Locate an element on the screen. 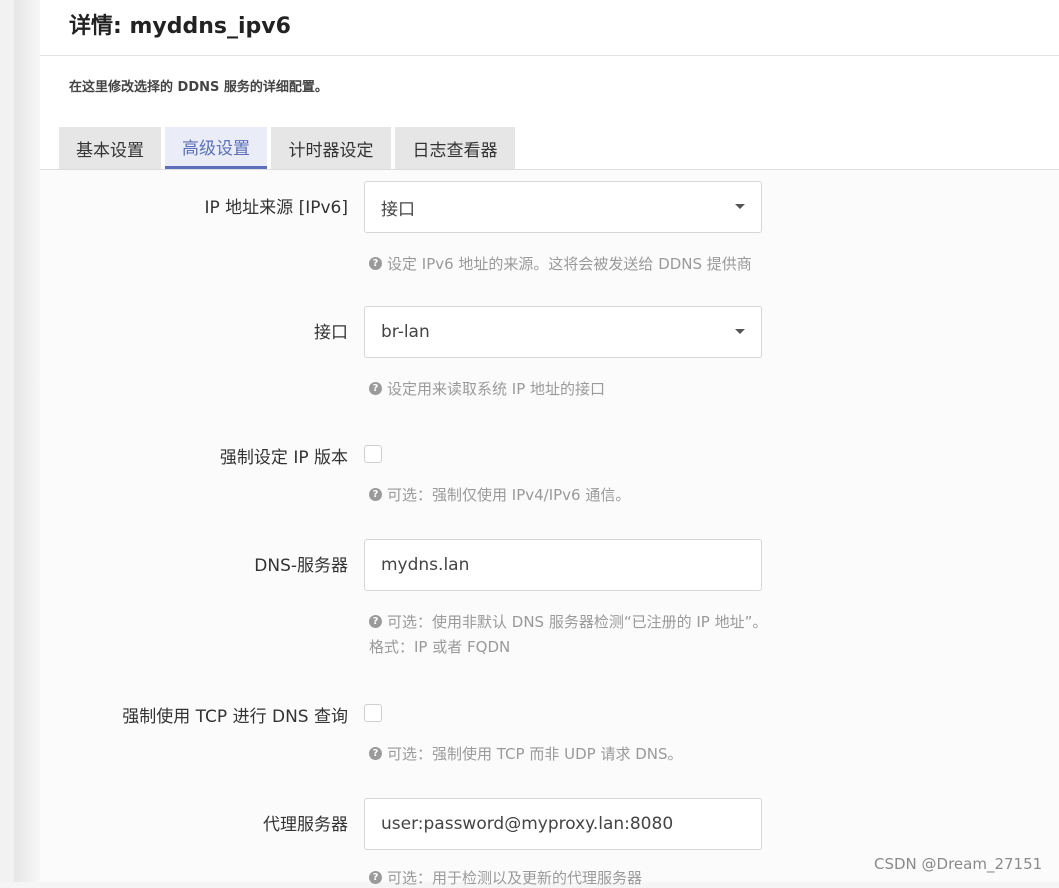 The image size is (1059, 888). force-ip-version-help: ? 可选：强制仅使用 IPv4/IPv6 通信。 is located at coordinates (499, 494).